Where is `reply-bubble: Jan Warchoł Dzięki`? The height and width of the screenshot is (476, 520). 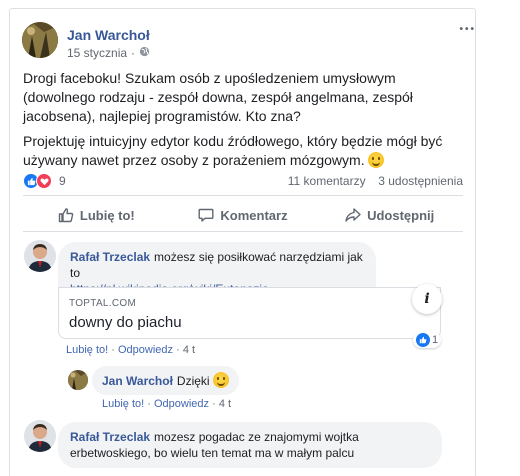
reply-bubble: Jan Warchoł Dzięki is located at coordinates (165, 380).